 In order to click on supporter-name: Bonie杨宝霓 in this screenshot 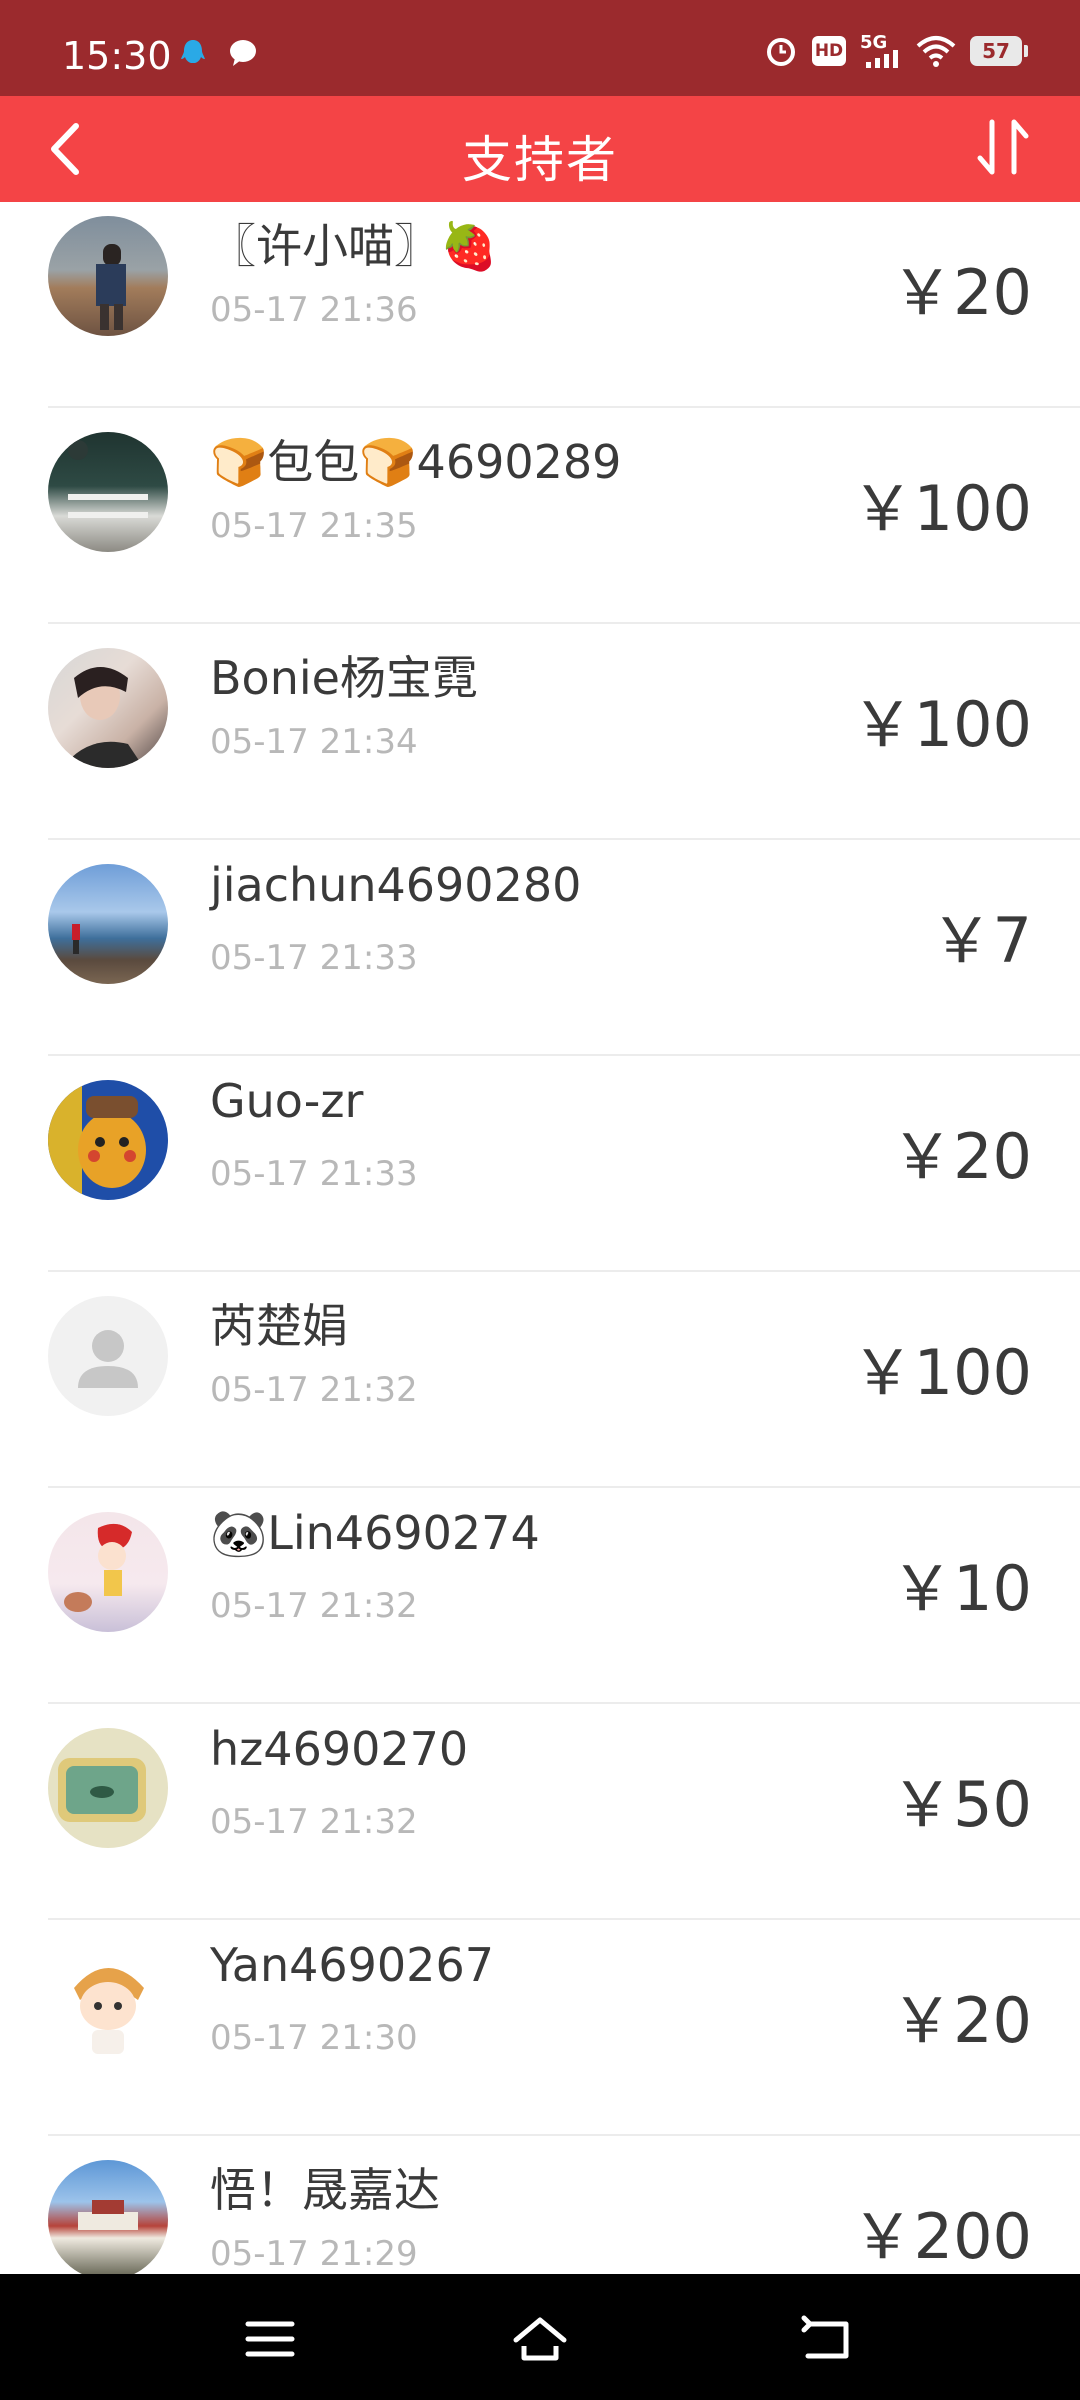, I will do `click(344, 678)`.